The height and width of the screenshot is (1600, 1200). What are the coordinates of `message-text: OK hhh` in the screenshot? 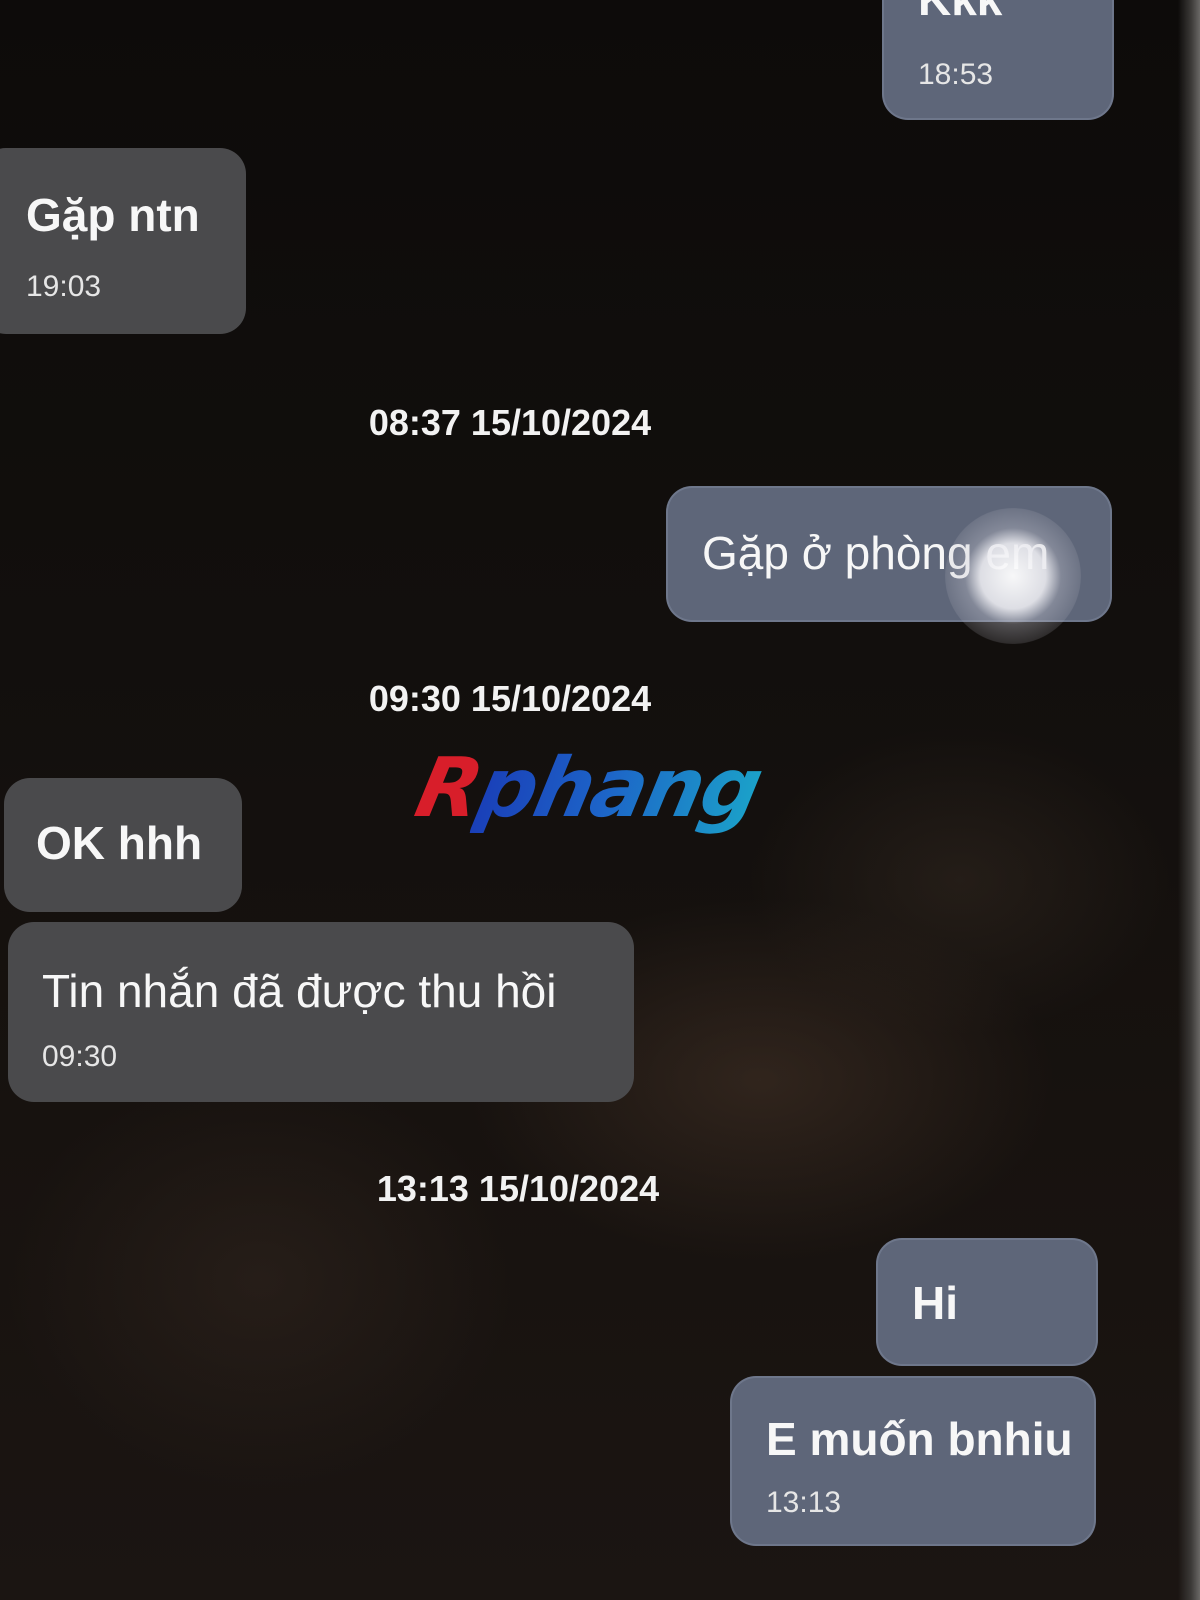 It's located at (119, 843).